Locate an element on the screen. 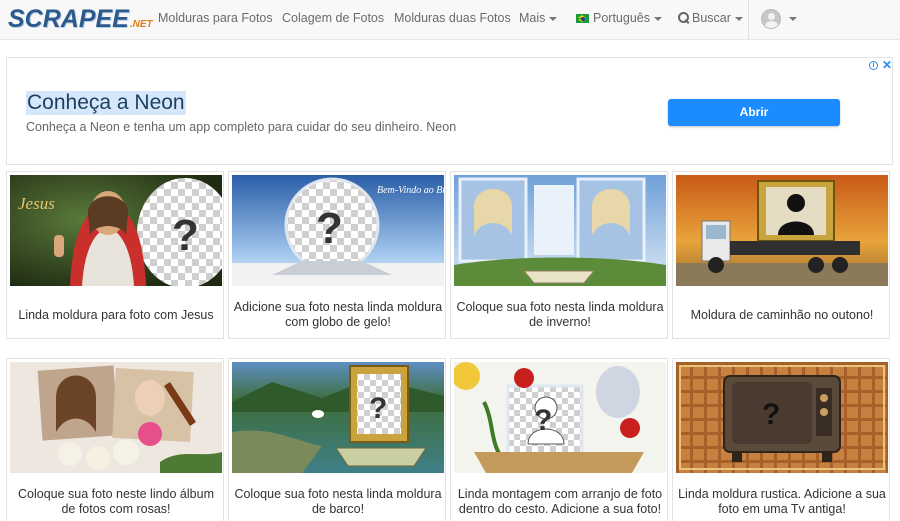 This screenshot has width=900, height=521. winter-frame-image is located at coordinates (560, 230).